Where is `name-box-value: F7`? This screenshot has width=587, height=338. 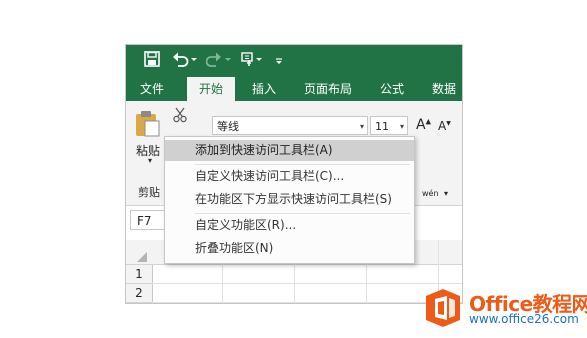
name-box-value: F7 is located at coordinates (144, 221).